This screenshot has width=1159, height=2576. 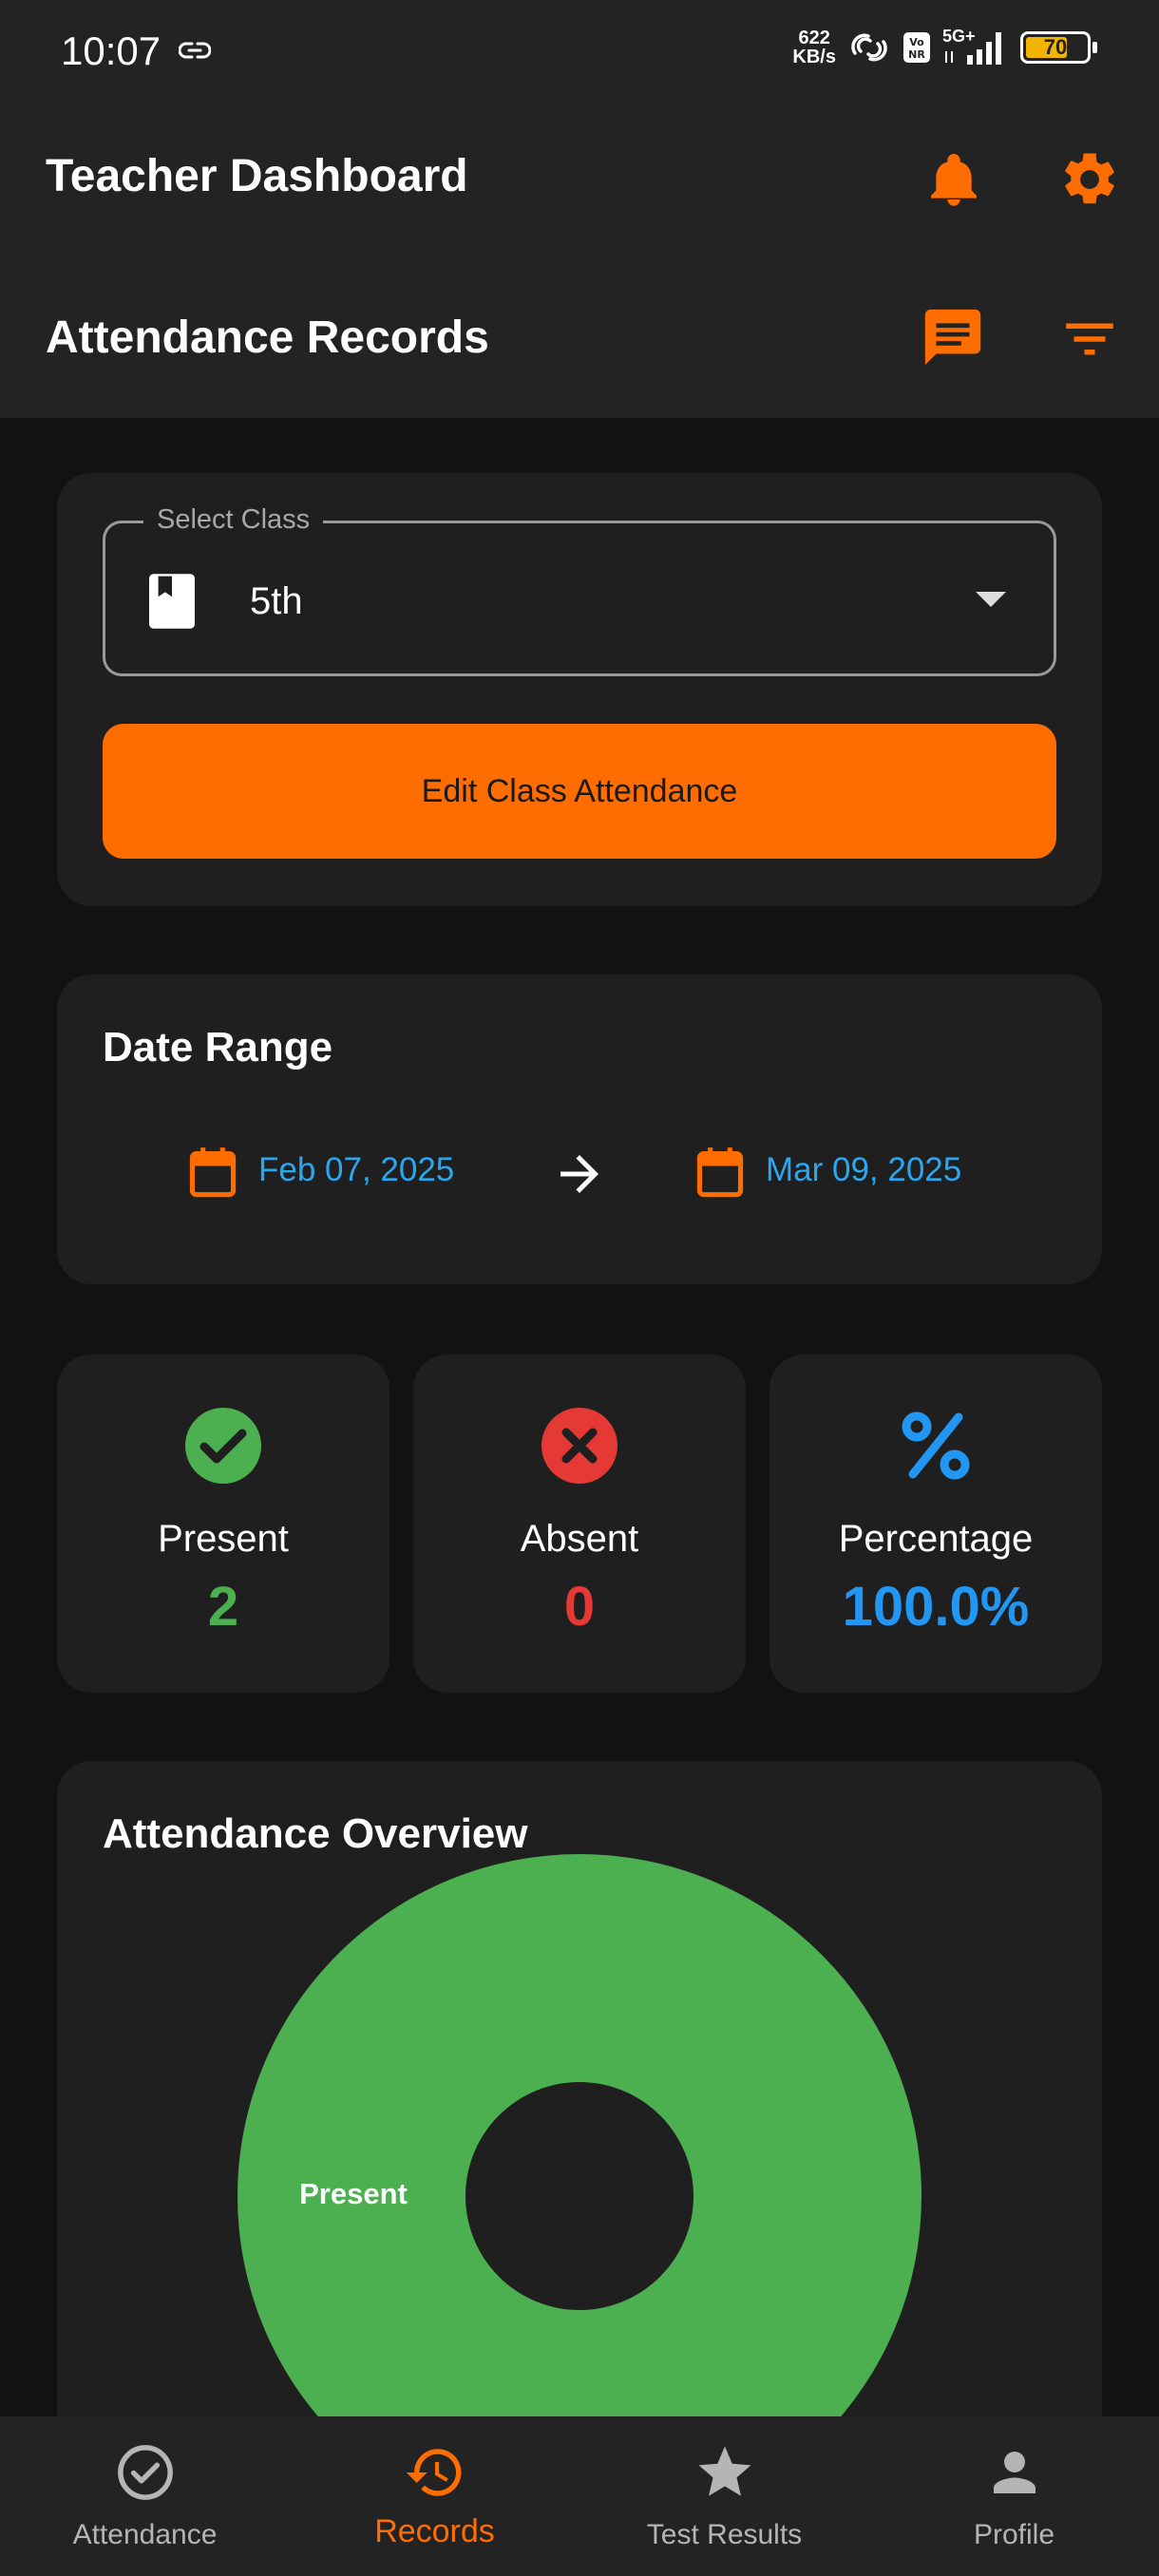 What do you see at coordinates (916, 42) in the screenshot?
I see `svg-text: Vo` at bounding box center [916, 42].